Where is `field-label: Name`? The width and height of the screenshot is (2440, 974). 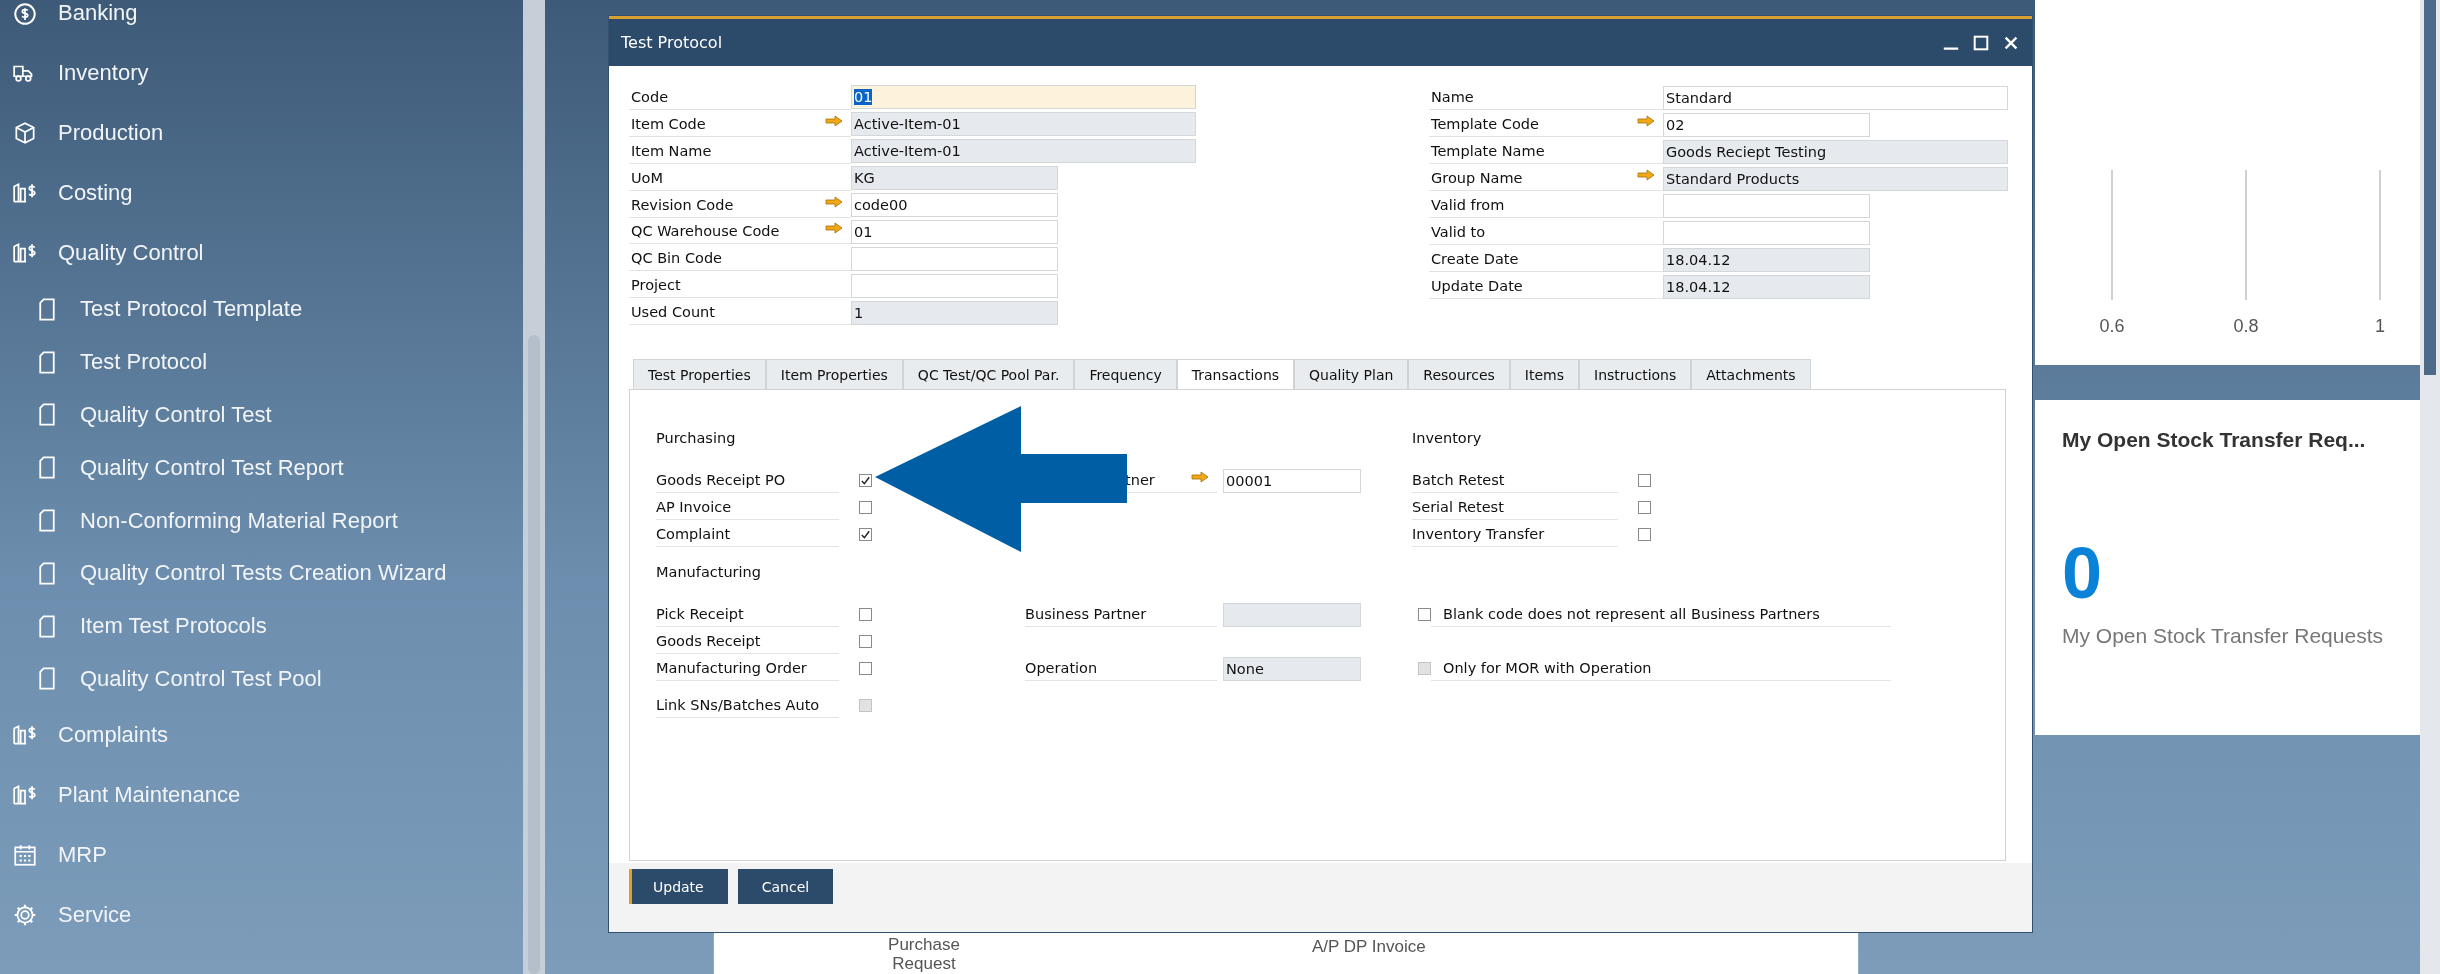
field-label: Name is located at coordinates (1453, 97).